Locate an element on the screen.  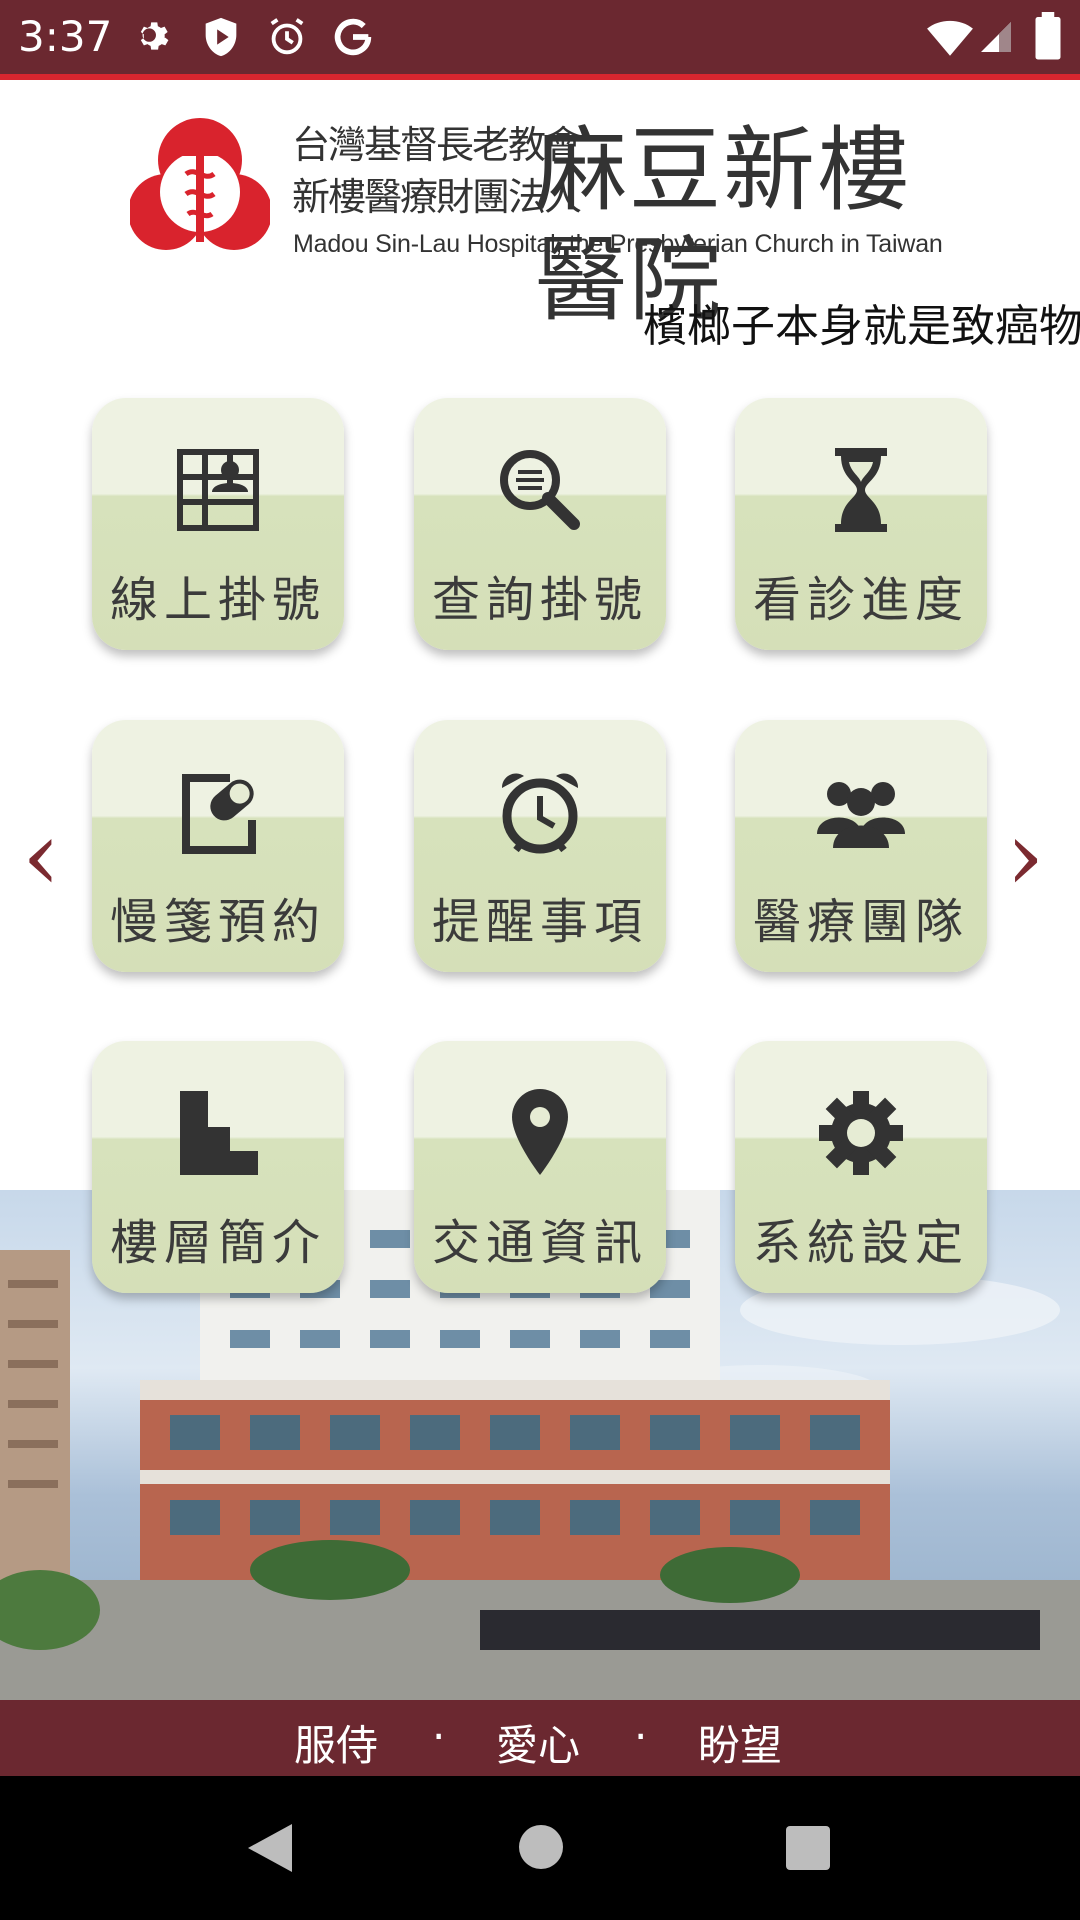
team-icon is located at coordinates (861, 815).